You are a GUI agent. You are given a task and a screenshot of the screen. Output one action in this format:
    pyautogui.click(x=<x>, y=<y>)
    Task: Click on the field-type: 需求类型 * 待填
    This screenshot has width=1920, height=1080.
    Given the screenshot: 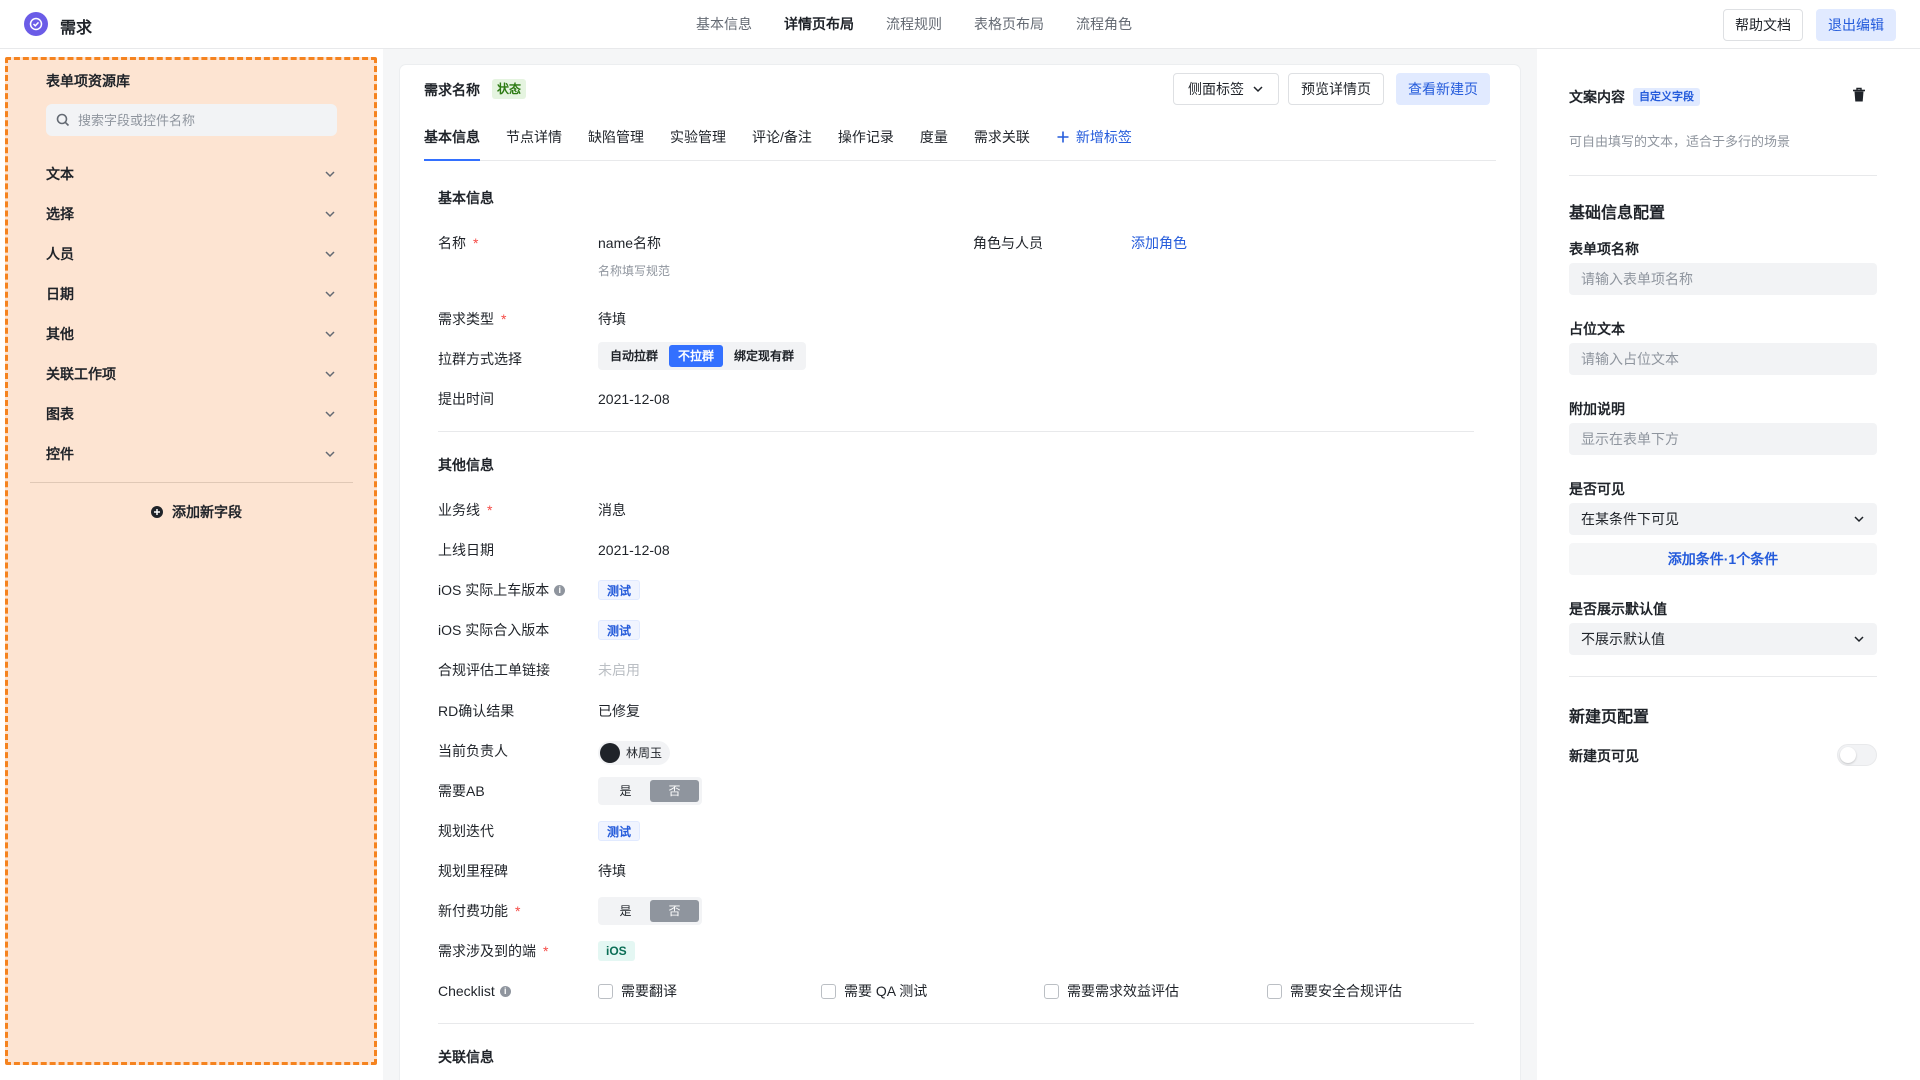 What is the action you would take?
    pyautogui.click(x=968, y=319)
    